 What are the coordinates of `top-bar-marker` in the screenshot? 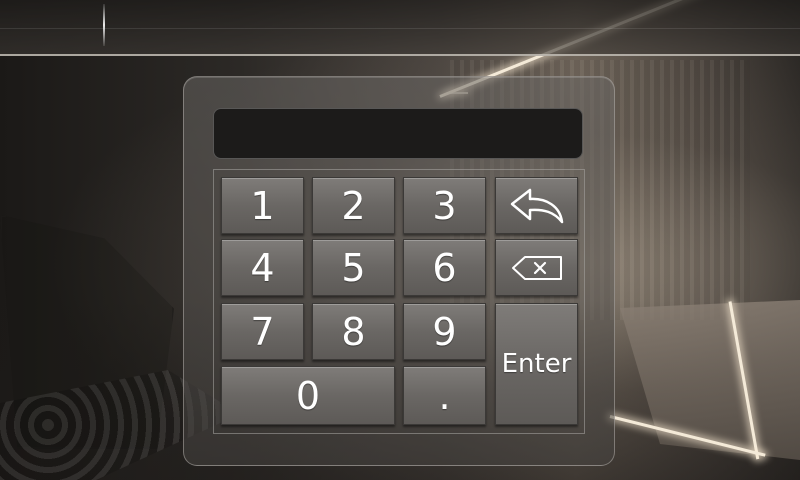 It's located at (104, 25).